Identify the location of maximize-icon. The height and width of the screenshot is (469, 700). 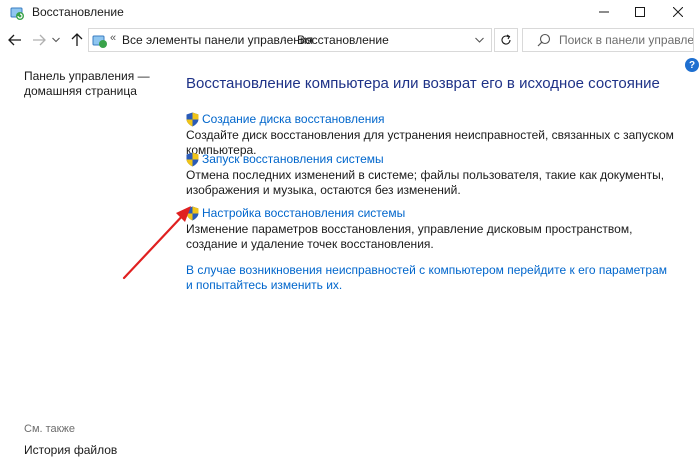
(640, 12).